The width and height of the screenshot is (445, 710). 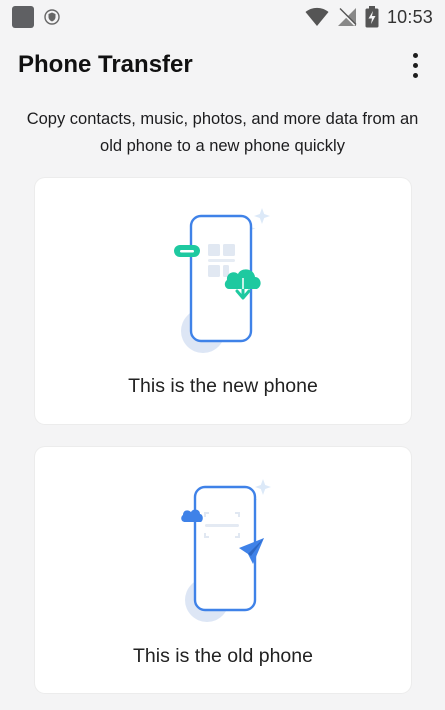 What do you see at coordinates (52, 17) in the screenshot?
I see `shield-icon` at bounding box center [52, 17].